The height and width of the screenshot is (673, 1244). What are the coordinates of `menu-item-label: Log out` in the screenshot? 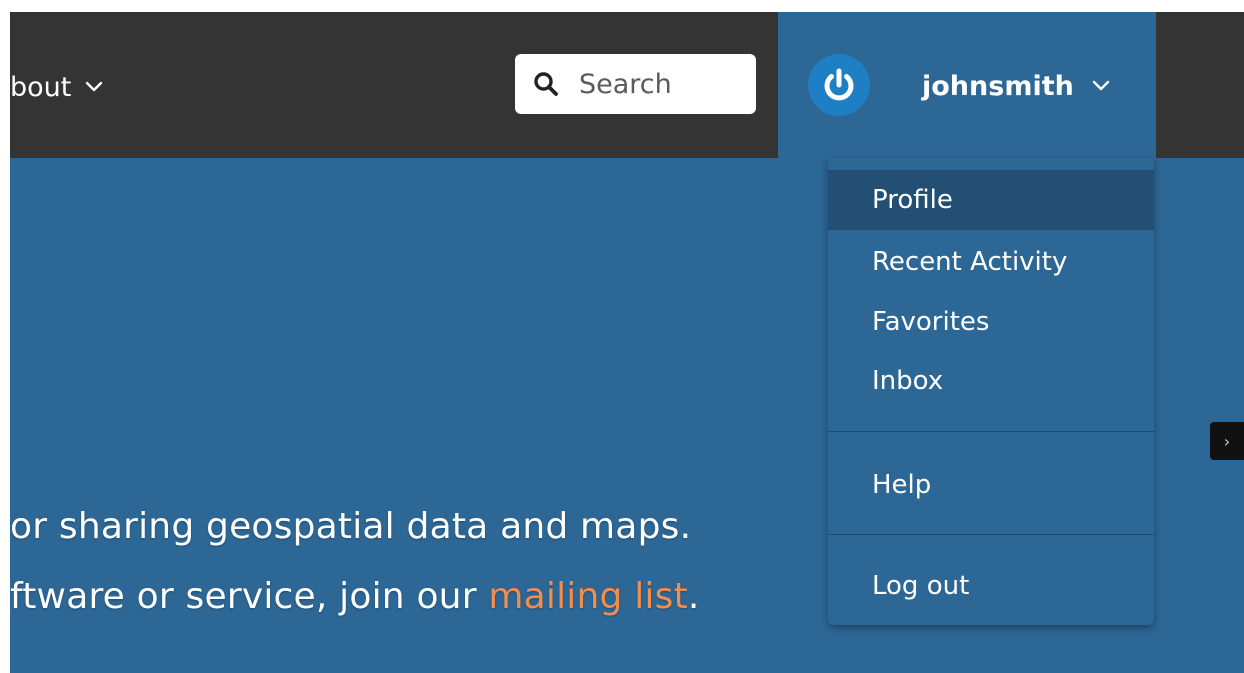 It's located at (921, 586).